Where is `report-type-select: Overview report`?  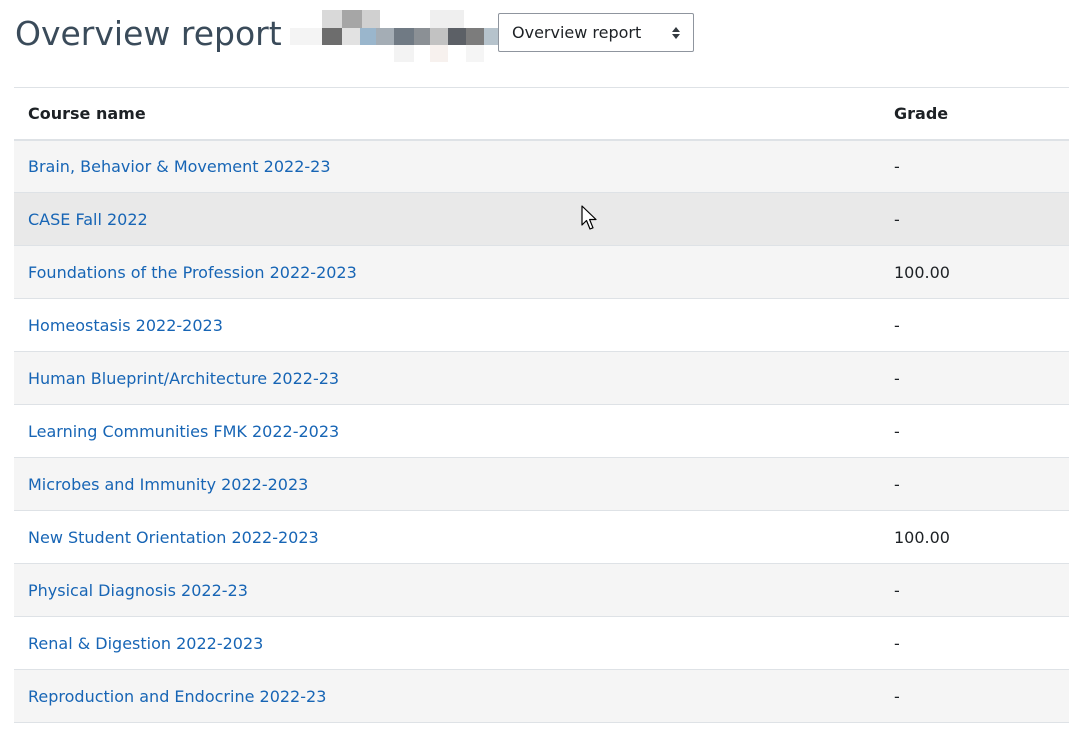 report-type-select: Overview report is located at coordinates (596, 32).